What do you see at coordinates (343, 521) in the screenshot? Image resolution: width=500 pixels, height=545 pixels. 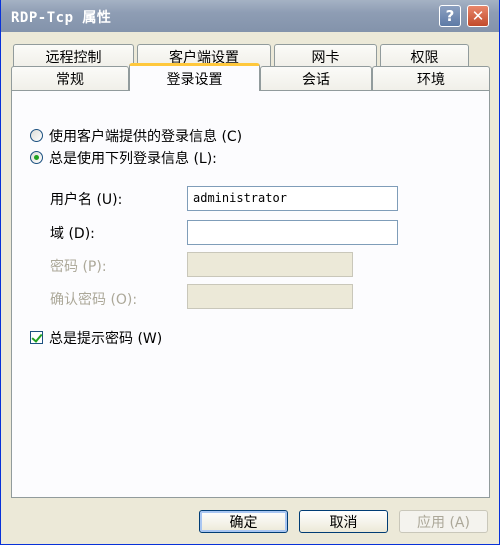 I see `cancel-button: 取消` at bounding box center [343, 521].